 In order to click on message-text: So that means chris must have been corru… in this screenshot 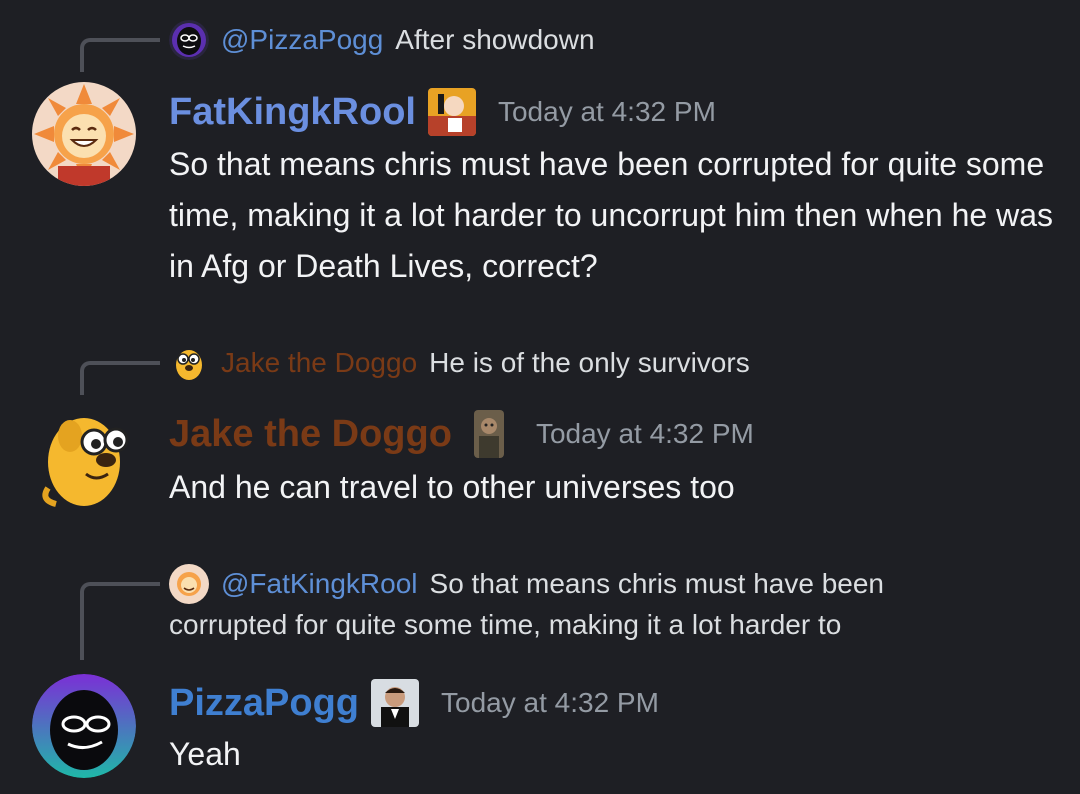, I will do `click(611, 215)`.